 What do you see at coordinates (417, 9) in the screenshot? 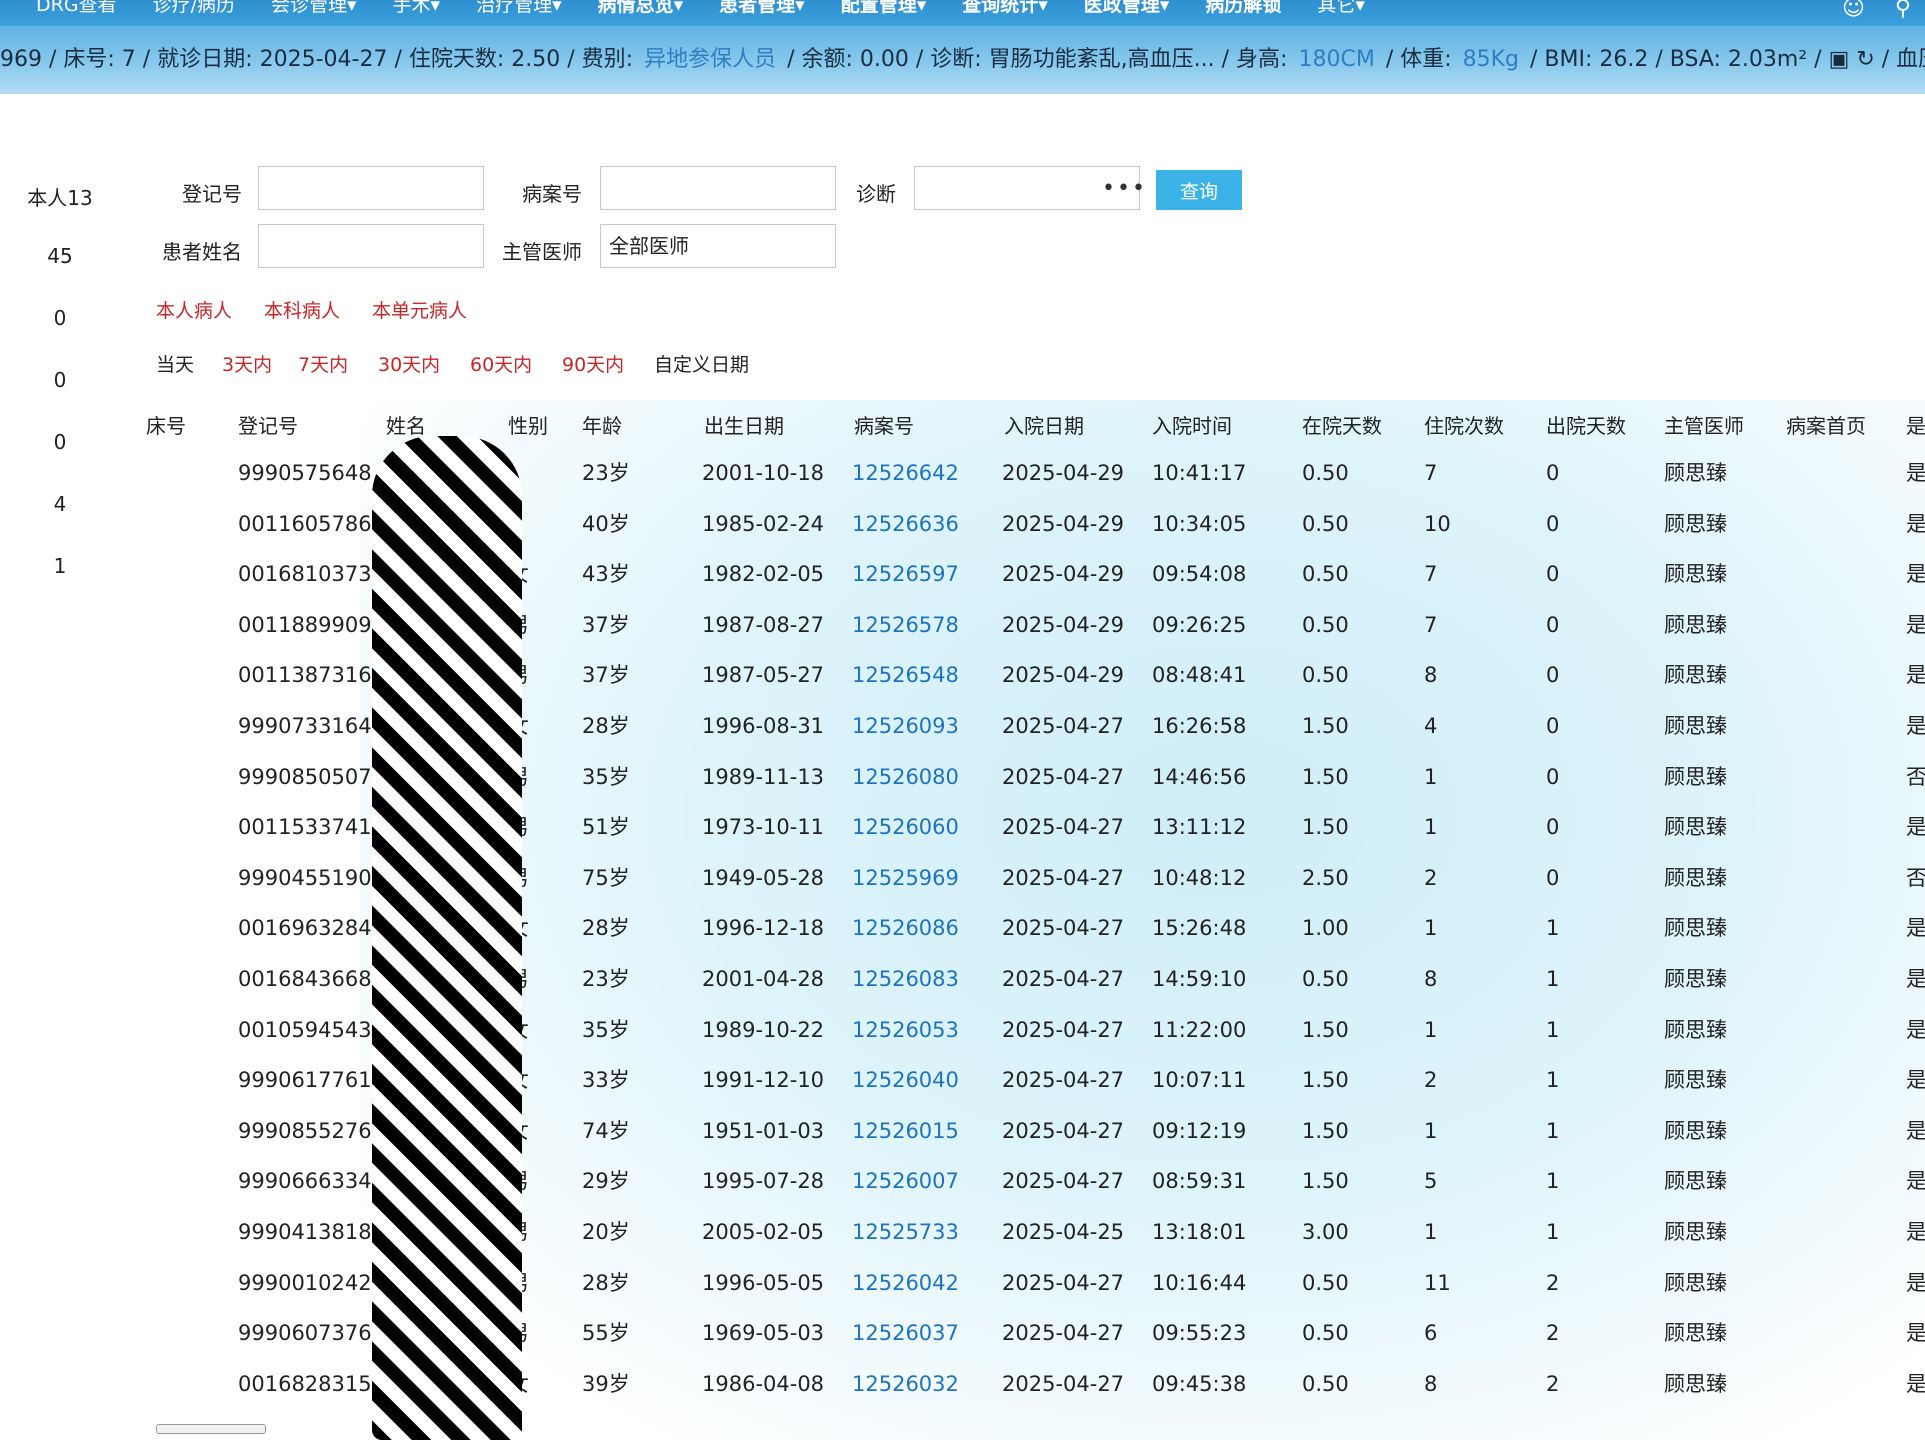
I see `nav-item: 手术▾` at bounding box center [417, 9].